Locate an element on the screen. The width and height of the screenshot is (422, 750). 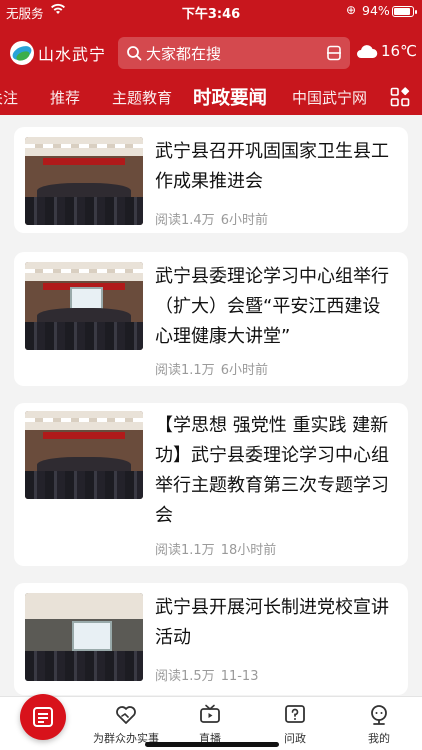
channel-tabs: 关注 推荐 主题教育 时政要闻 中国武宁网 is located at coordinates (211, 98).